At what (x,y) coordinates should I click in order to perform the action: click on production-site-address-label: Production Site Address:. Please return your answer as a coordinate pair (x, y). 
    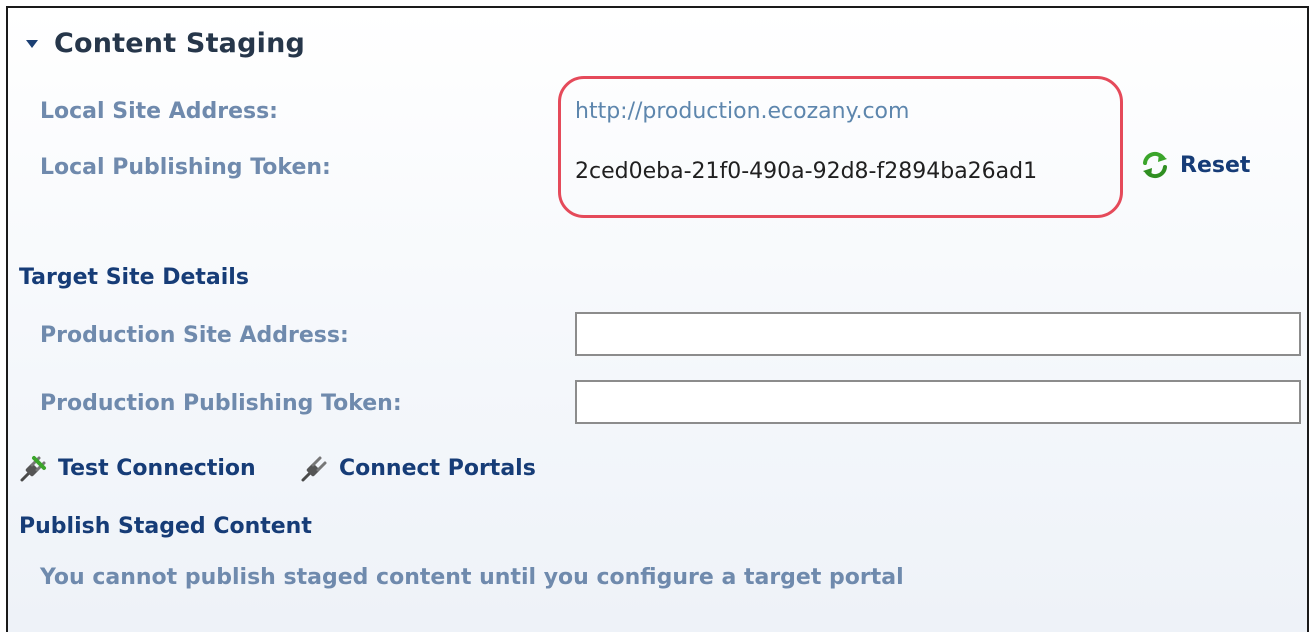
    Looking at the image, I should click on (194, 335).